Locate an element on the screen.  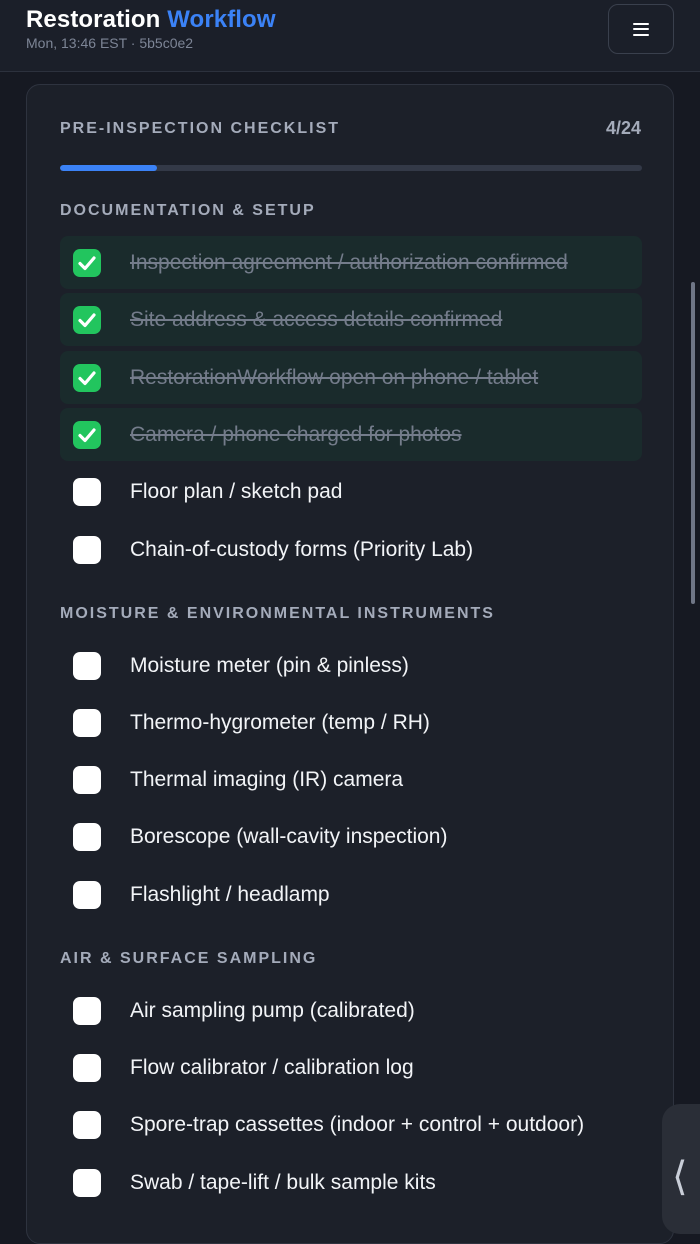
app-title: Restoration Workflow is located at coordinates (151, 20).